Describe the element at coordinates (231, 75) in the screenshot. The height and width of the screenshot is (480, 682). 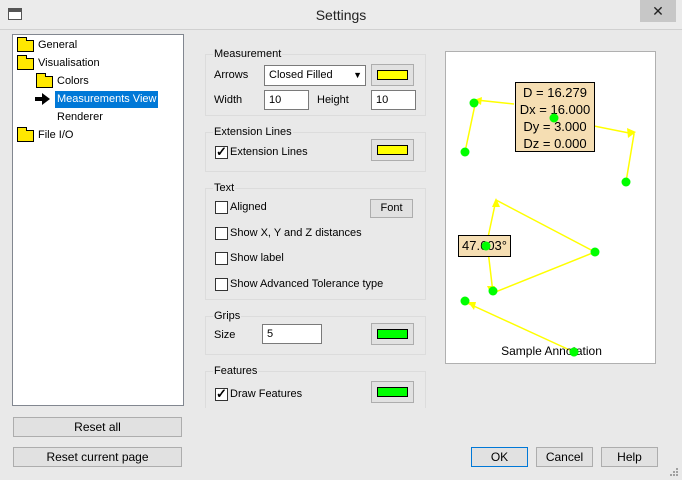
I see `arrows-label: Arrows` at that location.